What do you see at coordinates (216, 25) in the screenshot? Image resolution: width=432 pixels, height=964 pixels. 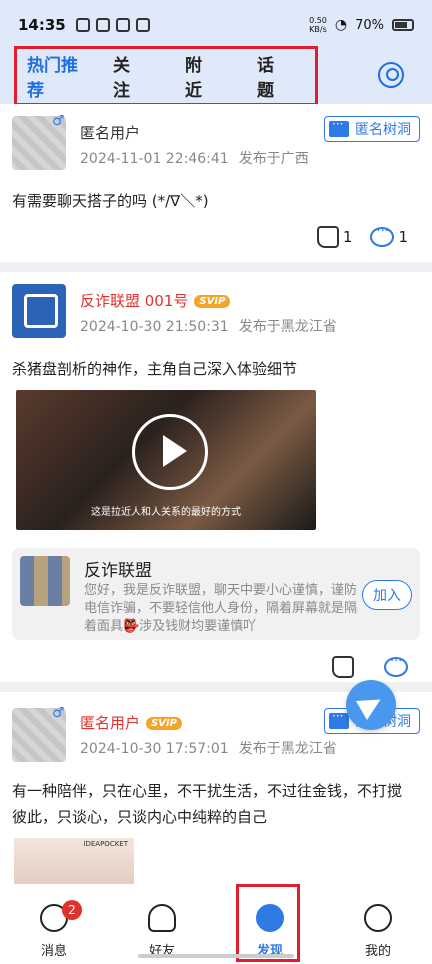 I see `status-bar: 14:35 0.50 KB/s ◔ 70%` at bounding box center [216, 25].